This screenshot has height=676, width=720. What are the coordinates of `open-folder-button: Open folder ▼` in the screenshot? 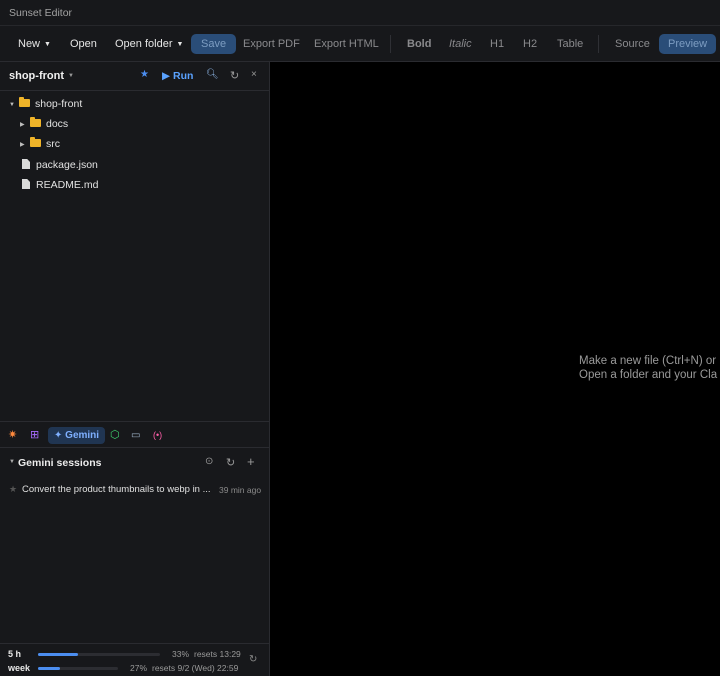 It's located at (149, 44).